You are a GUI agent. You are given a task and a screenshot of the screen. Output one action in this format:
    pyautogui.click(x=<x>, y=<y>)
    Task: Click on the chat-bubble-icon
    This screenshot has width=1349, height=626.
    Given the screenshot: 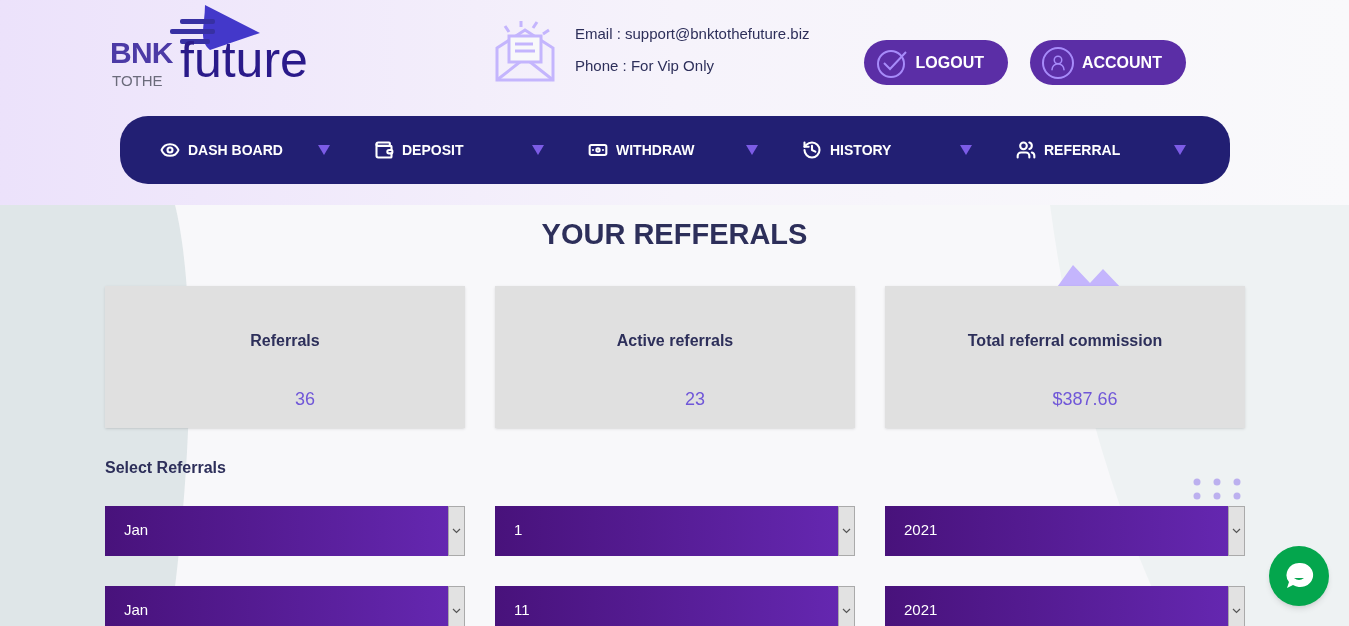 What is the action you would take?
    pyautogui.click(x=1299, y=576)
    